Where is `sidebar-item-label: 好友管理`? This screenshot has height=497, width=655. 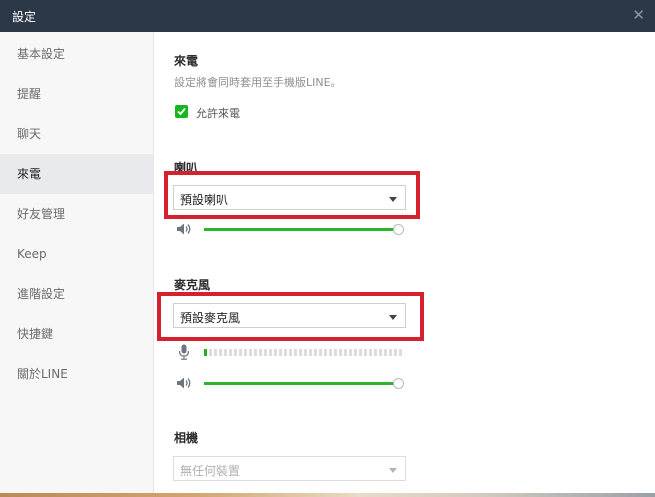
sidebar-item-label: 好友管理 is located at coordinates (41, 214).